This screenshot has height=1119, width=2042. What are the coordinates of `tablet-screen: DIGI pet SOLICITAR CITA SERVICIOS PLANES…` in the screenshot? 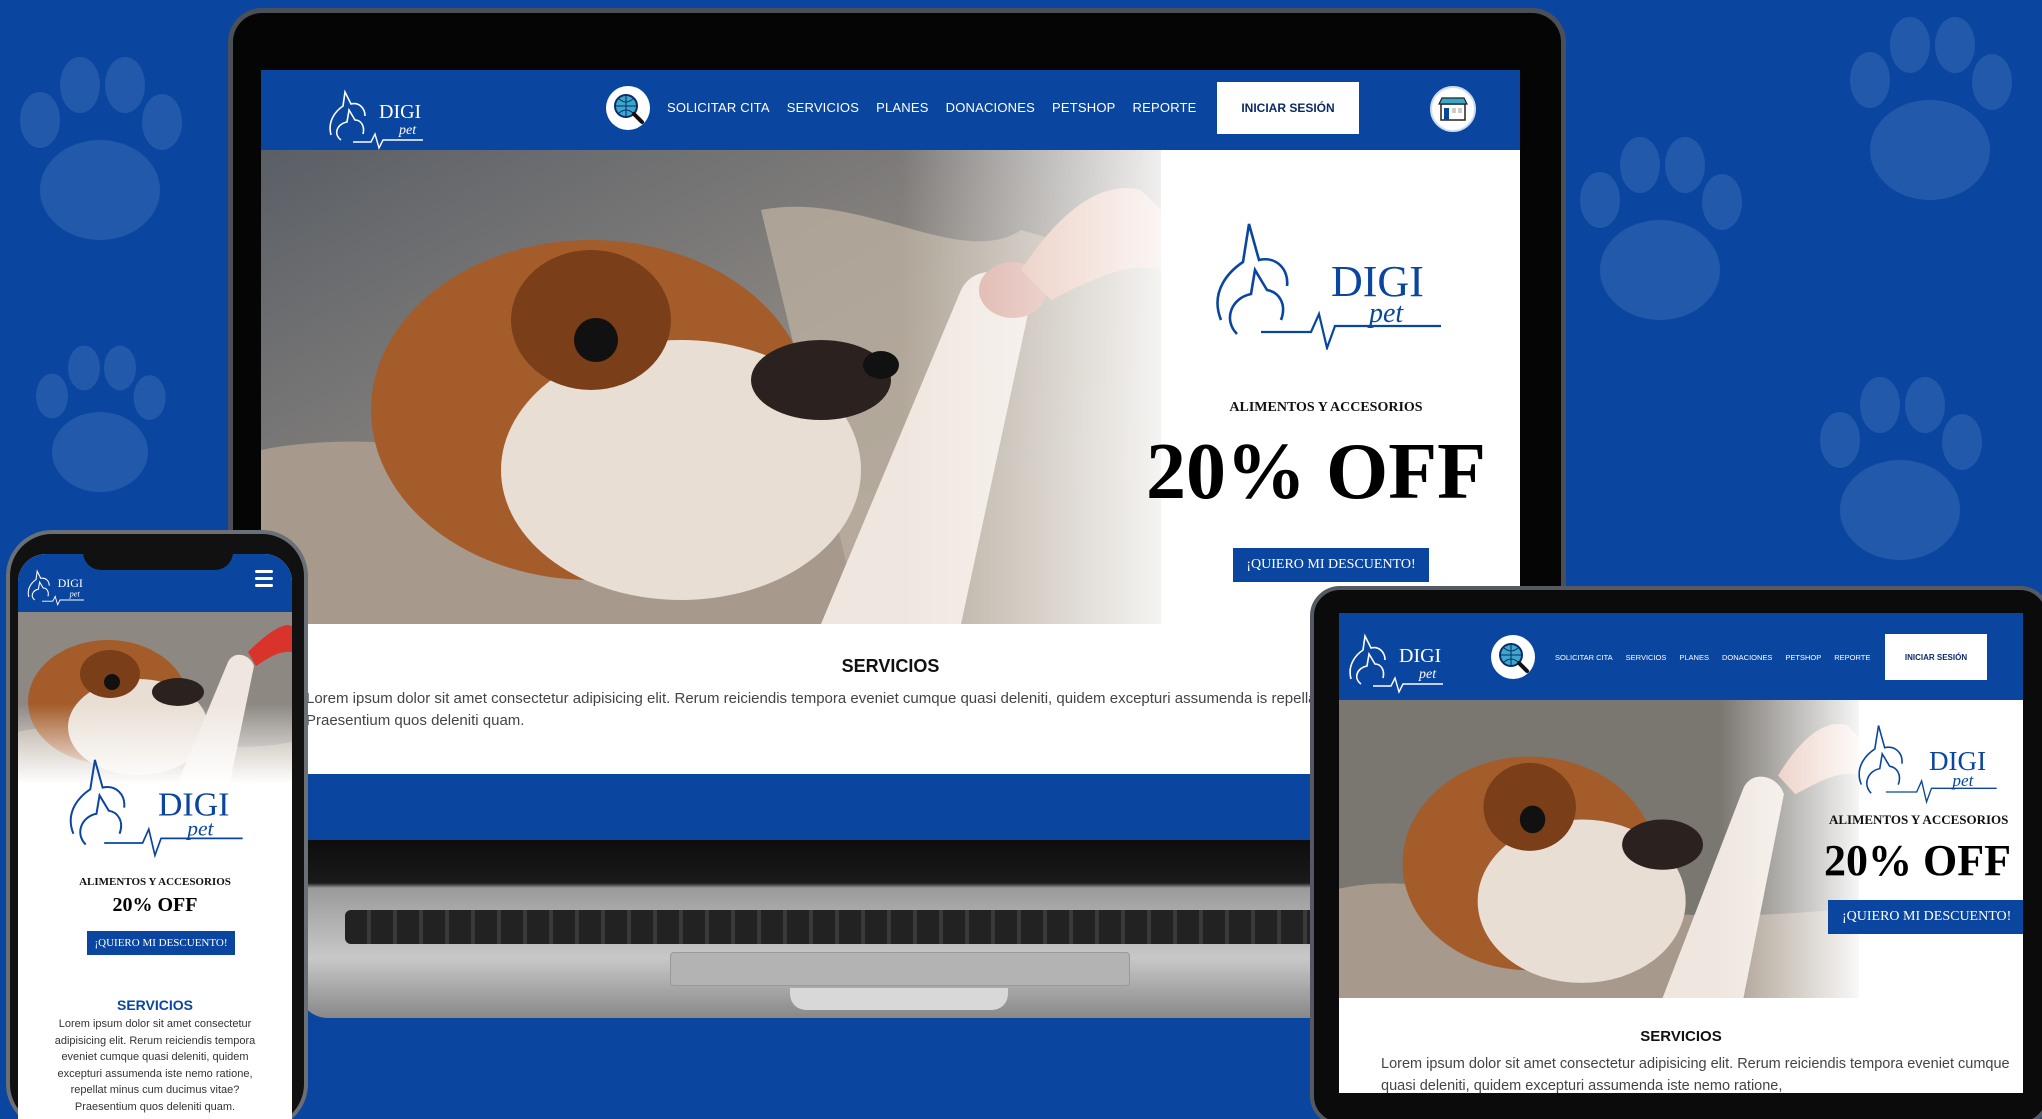 It's located at (1681, 853).